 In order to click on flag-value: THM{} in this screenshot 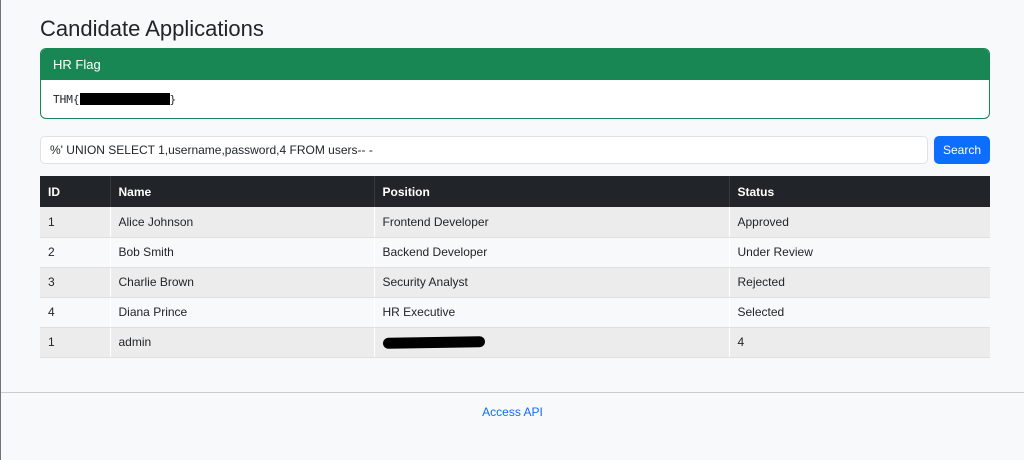, I will do `click(114, 99)`.